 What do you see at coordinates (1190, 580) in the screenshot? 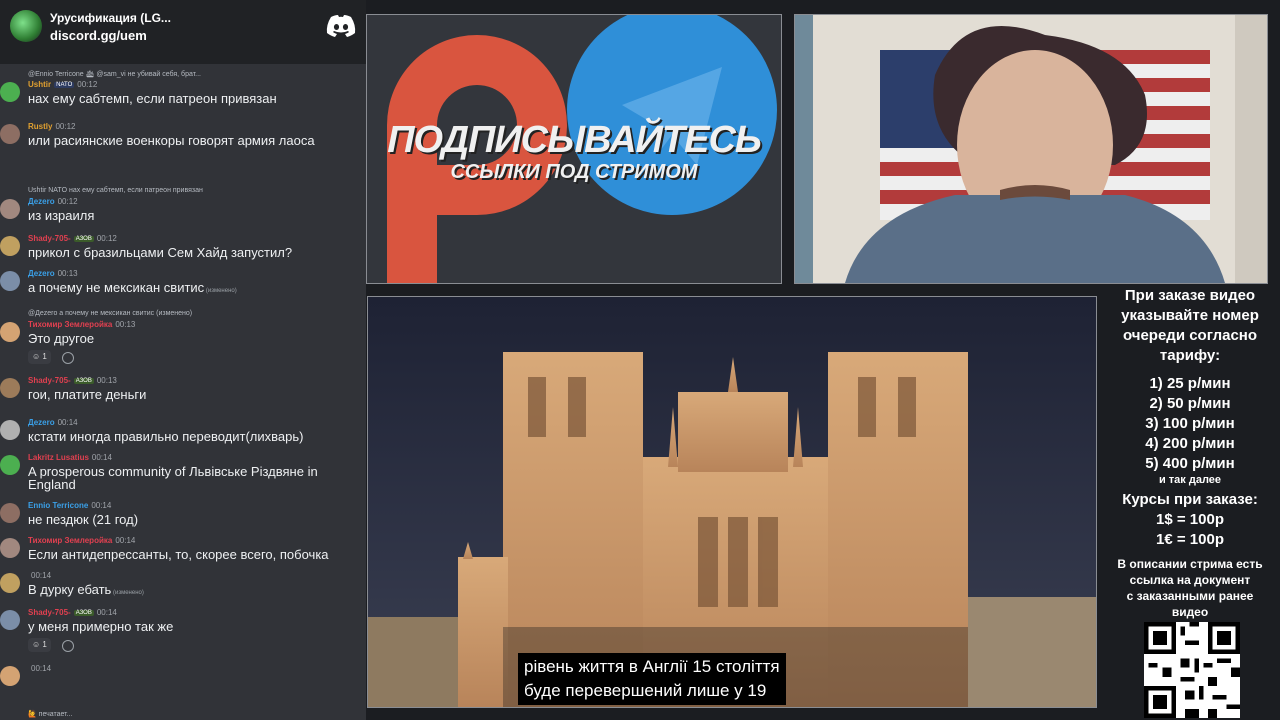
I see `desc-line-2: ссылка на документ` at bounding box center [1190, 580].